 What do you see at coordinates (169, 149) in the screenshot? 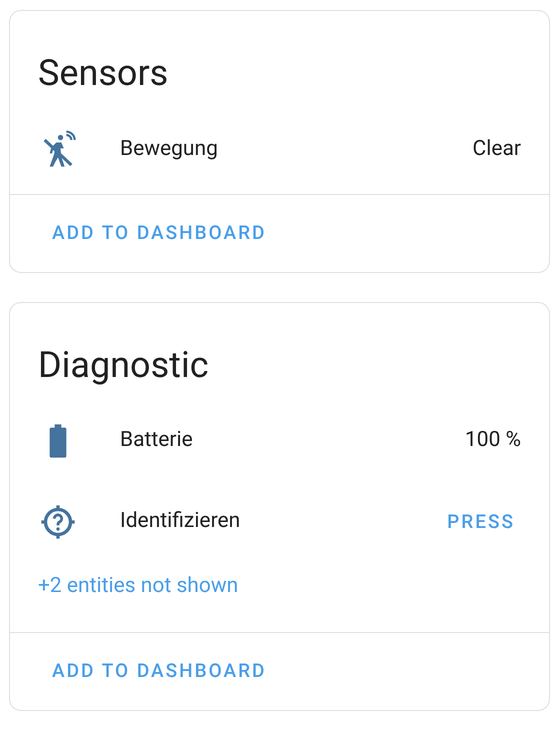
I see `entity-name: Bewegung` at bounding box center [169, 149].